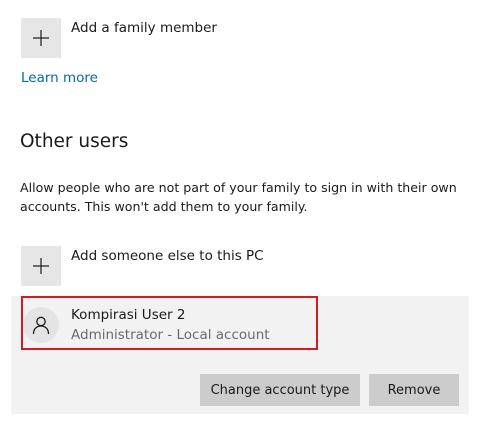 This screenshot has width=497, height=429. What do you see at coordinates (144, 28) in the screenshot?
I see `add-family-member-label: Add a family member` at bounding box center [144, 28].